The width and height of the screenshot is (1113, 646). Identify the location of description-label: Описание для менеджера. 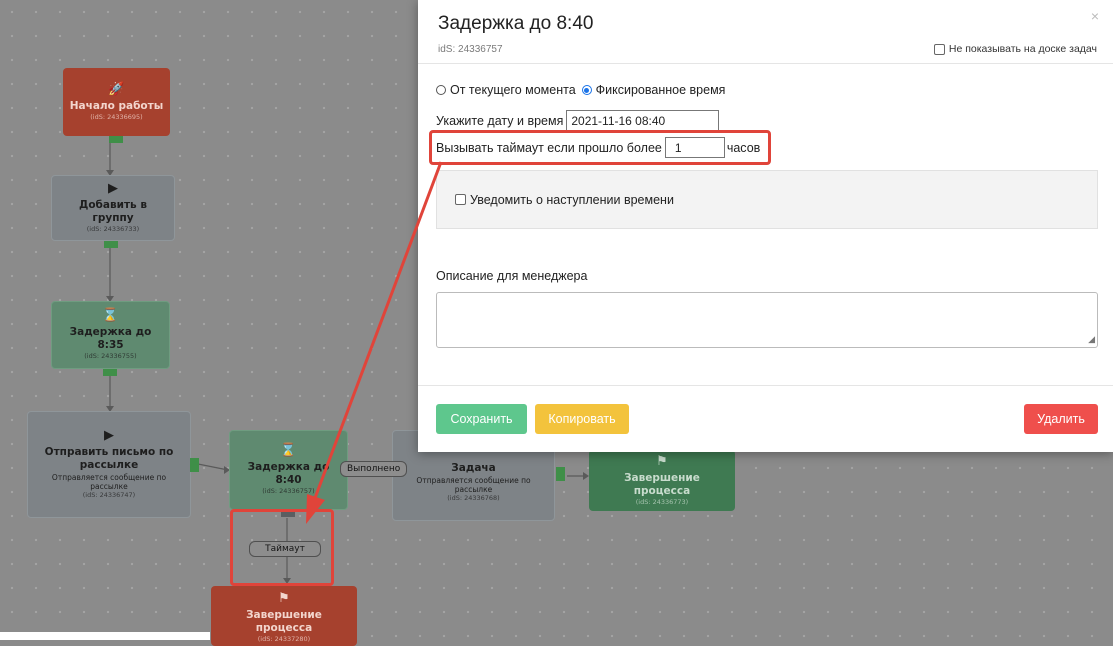
(512, 276).